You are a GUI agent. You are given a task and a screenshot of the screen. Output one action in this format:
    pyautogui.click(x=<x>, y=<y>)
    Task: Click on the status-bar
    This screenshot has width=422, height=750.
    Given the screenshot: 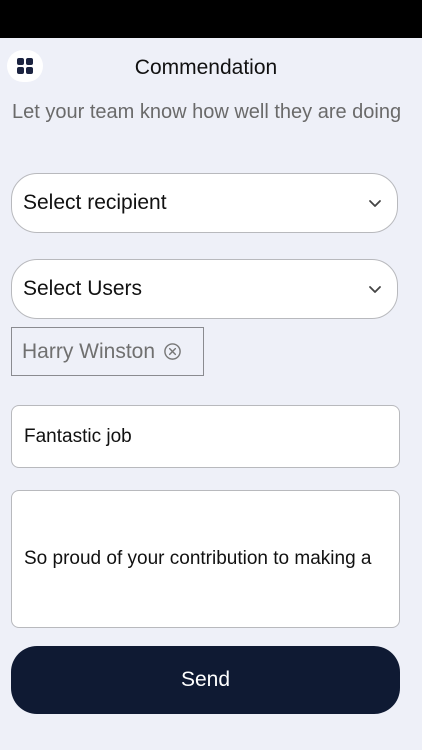 What is the action you would take?
    pyautogui.click(x=211, y=19)
    